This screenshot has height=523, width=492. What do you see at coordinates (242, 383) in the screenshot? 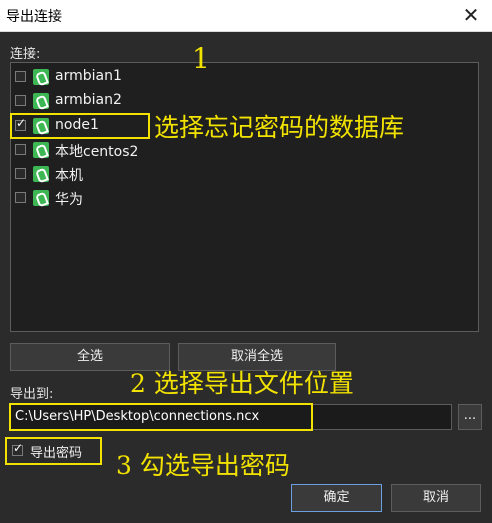
I see `annotation-step2-text: 2 选择导出文件位置` at bounding box center [242, 383].